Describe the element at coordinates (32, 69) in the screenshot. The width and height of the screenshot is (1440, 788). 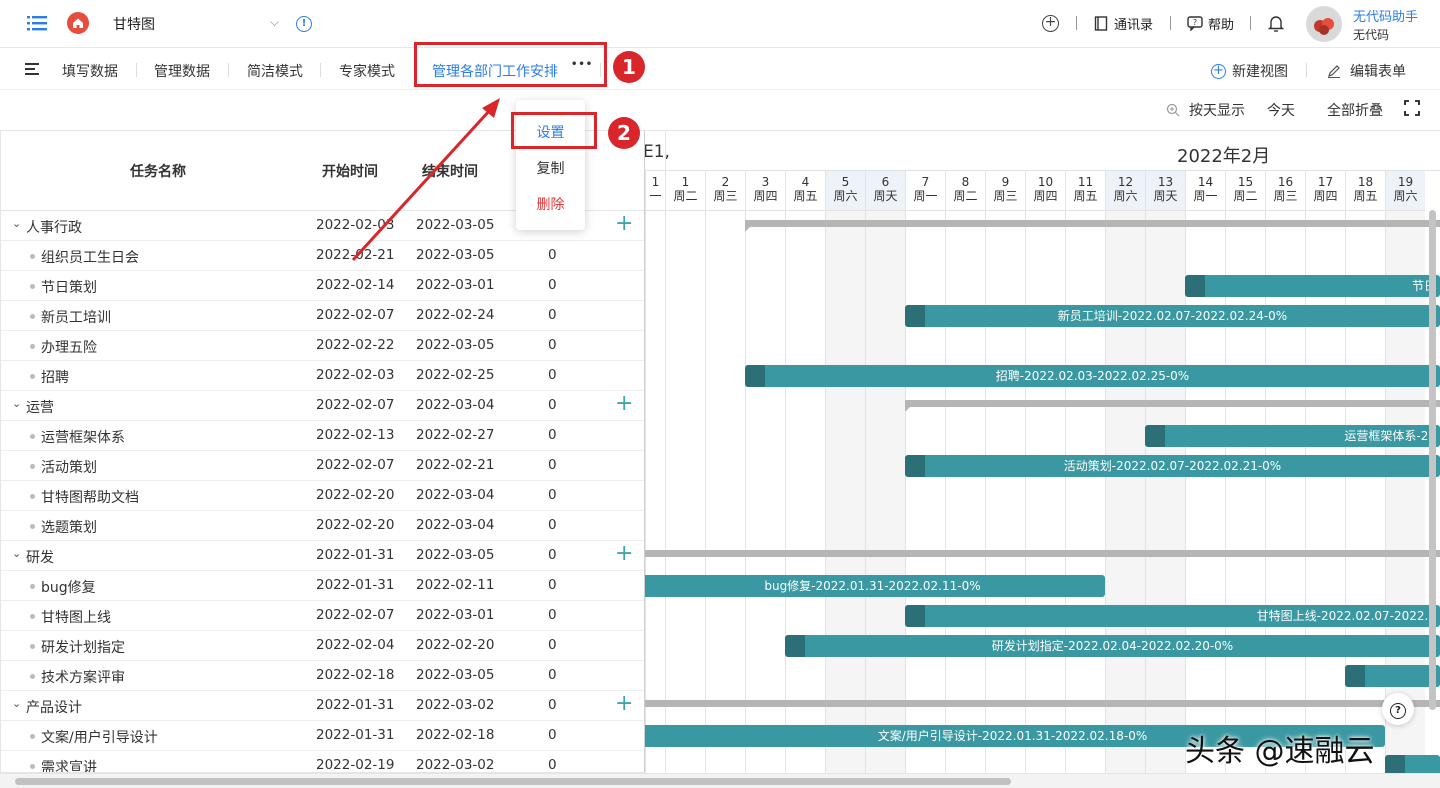
I see `hamburger-icon` at that location.